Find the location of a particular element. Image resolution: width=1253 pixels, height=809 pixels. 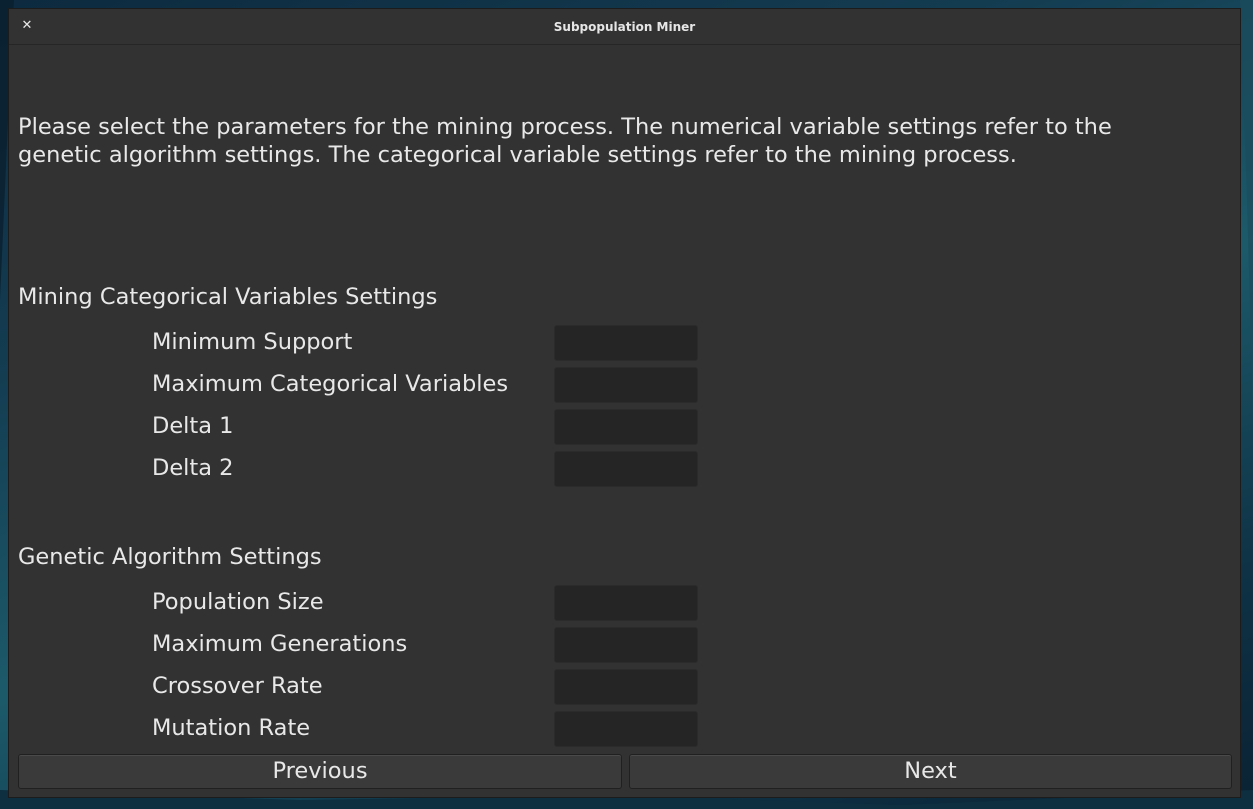

minimum-support-input is located at coordinates (626, 343).